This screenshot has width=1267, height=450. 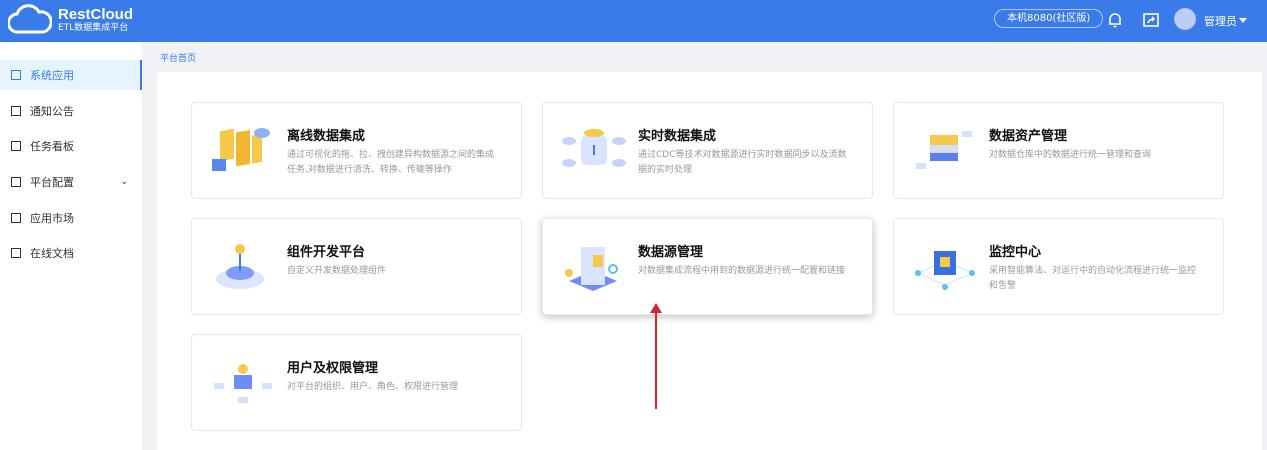 What do you see at coordinates (1220, 21) in the screenshot?
I see `user-name: 管理员` at bounding box center [1220, 21].